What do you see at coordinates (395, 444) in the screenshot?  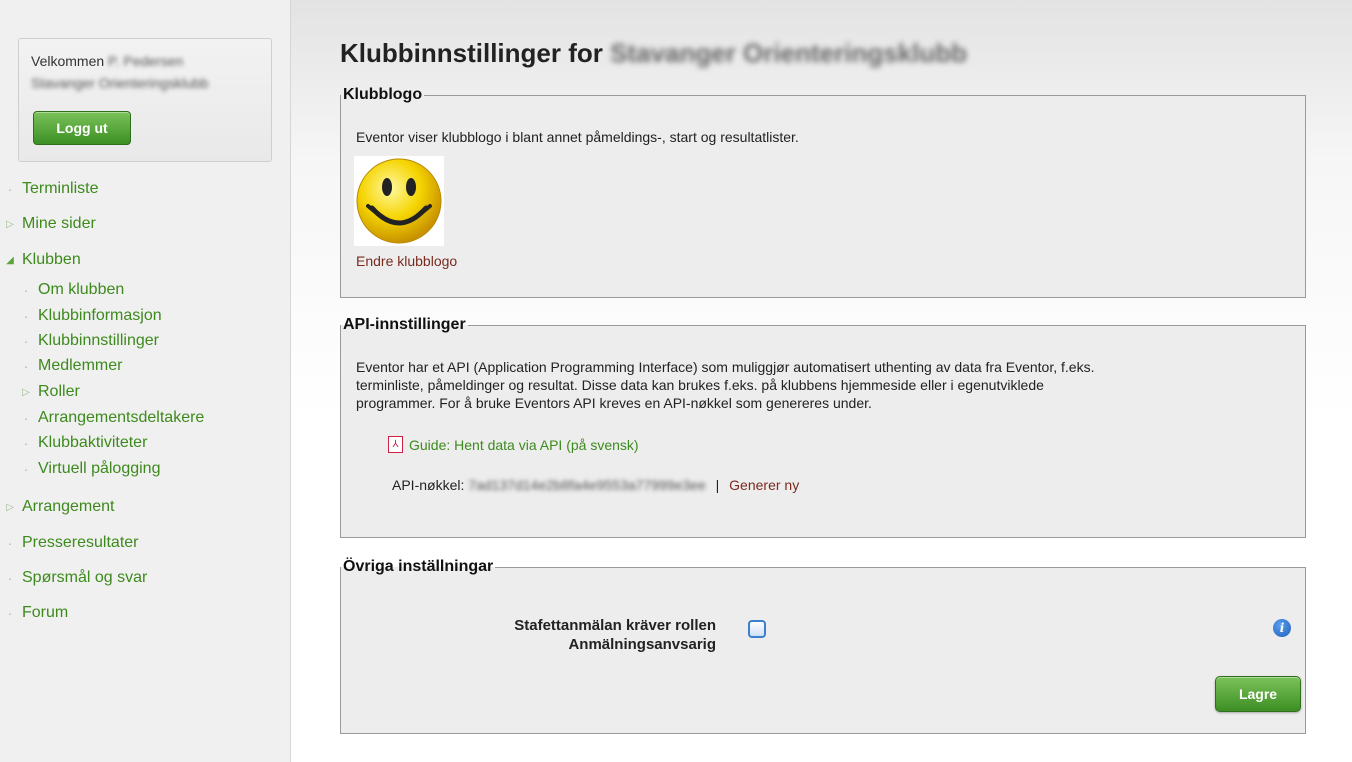 I see `pdf-icon: ⅄` at bounding box center [395, 444].